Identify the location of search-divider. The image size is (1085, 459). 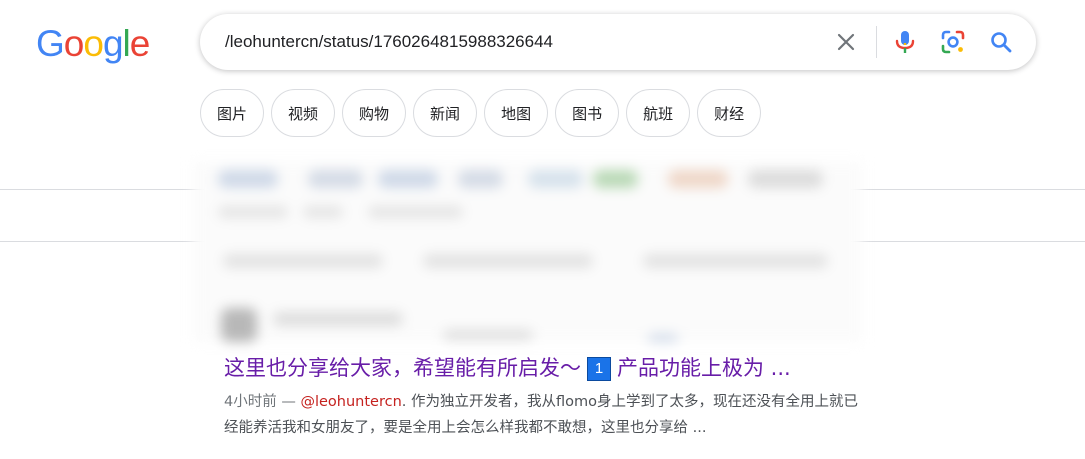
(876, 42).